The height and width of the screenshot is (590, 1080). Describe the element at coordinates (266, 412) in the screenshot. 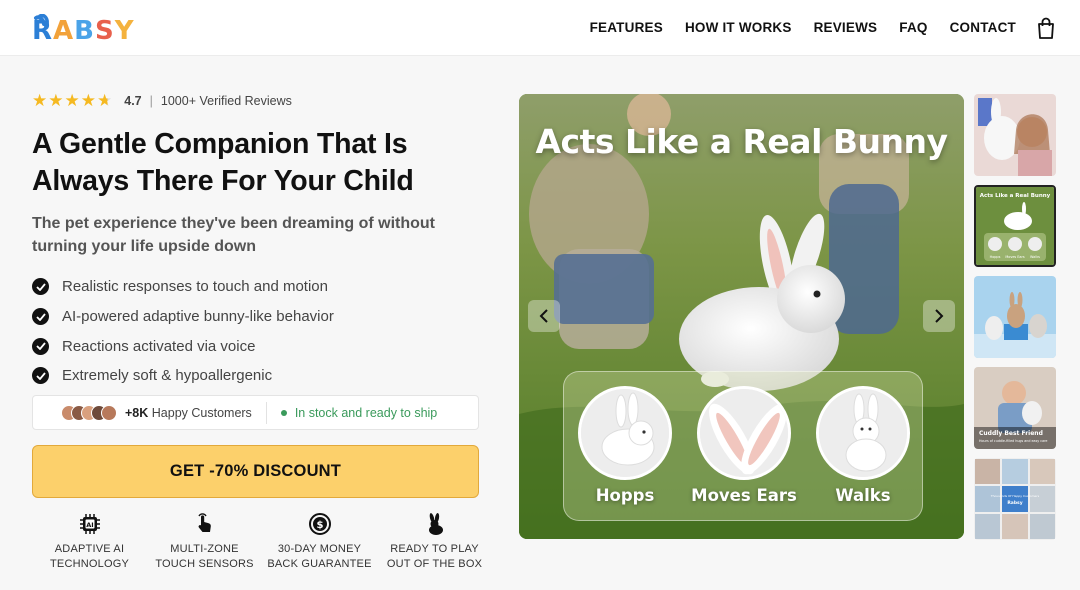

I see `divider` at that location.